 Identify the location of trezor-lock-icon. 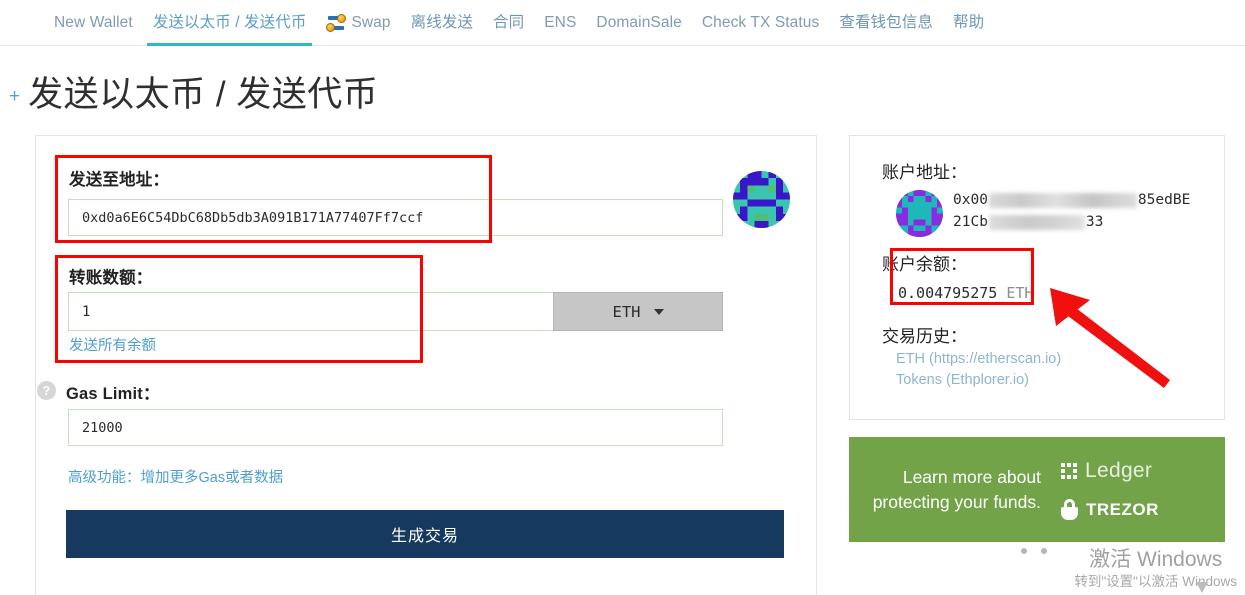
(1069, 509).